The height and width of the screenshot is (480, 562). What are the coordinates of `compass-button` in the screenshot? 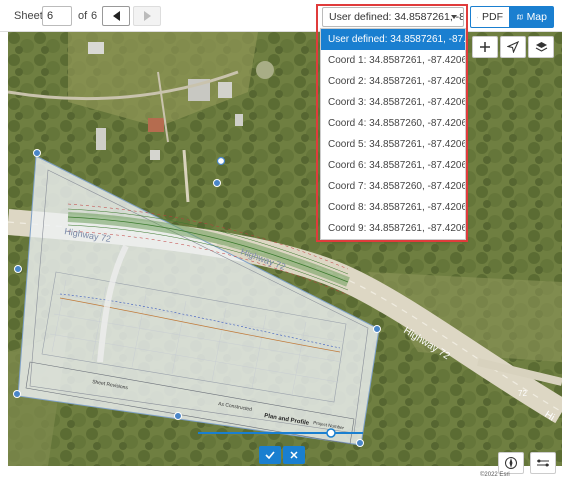 It's located at (511, 463).